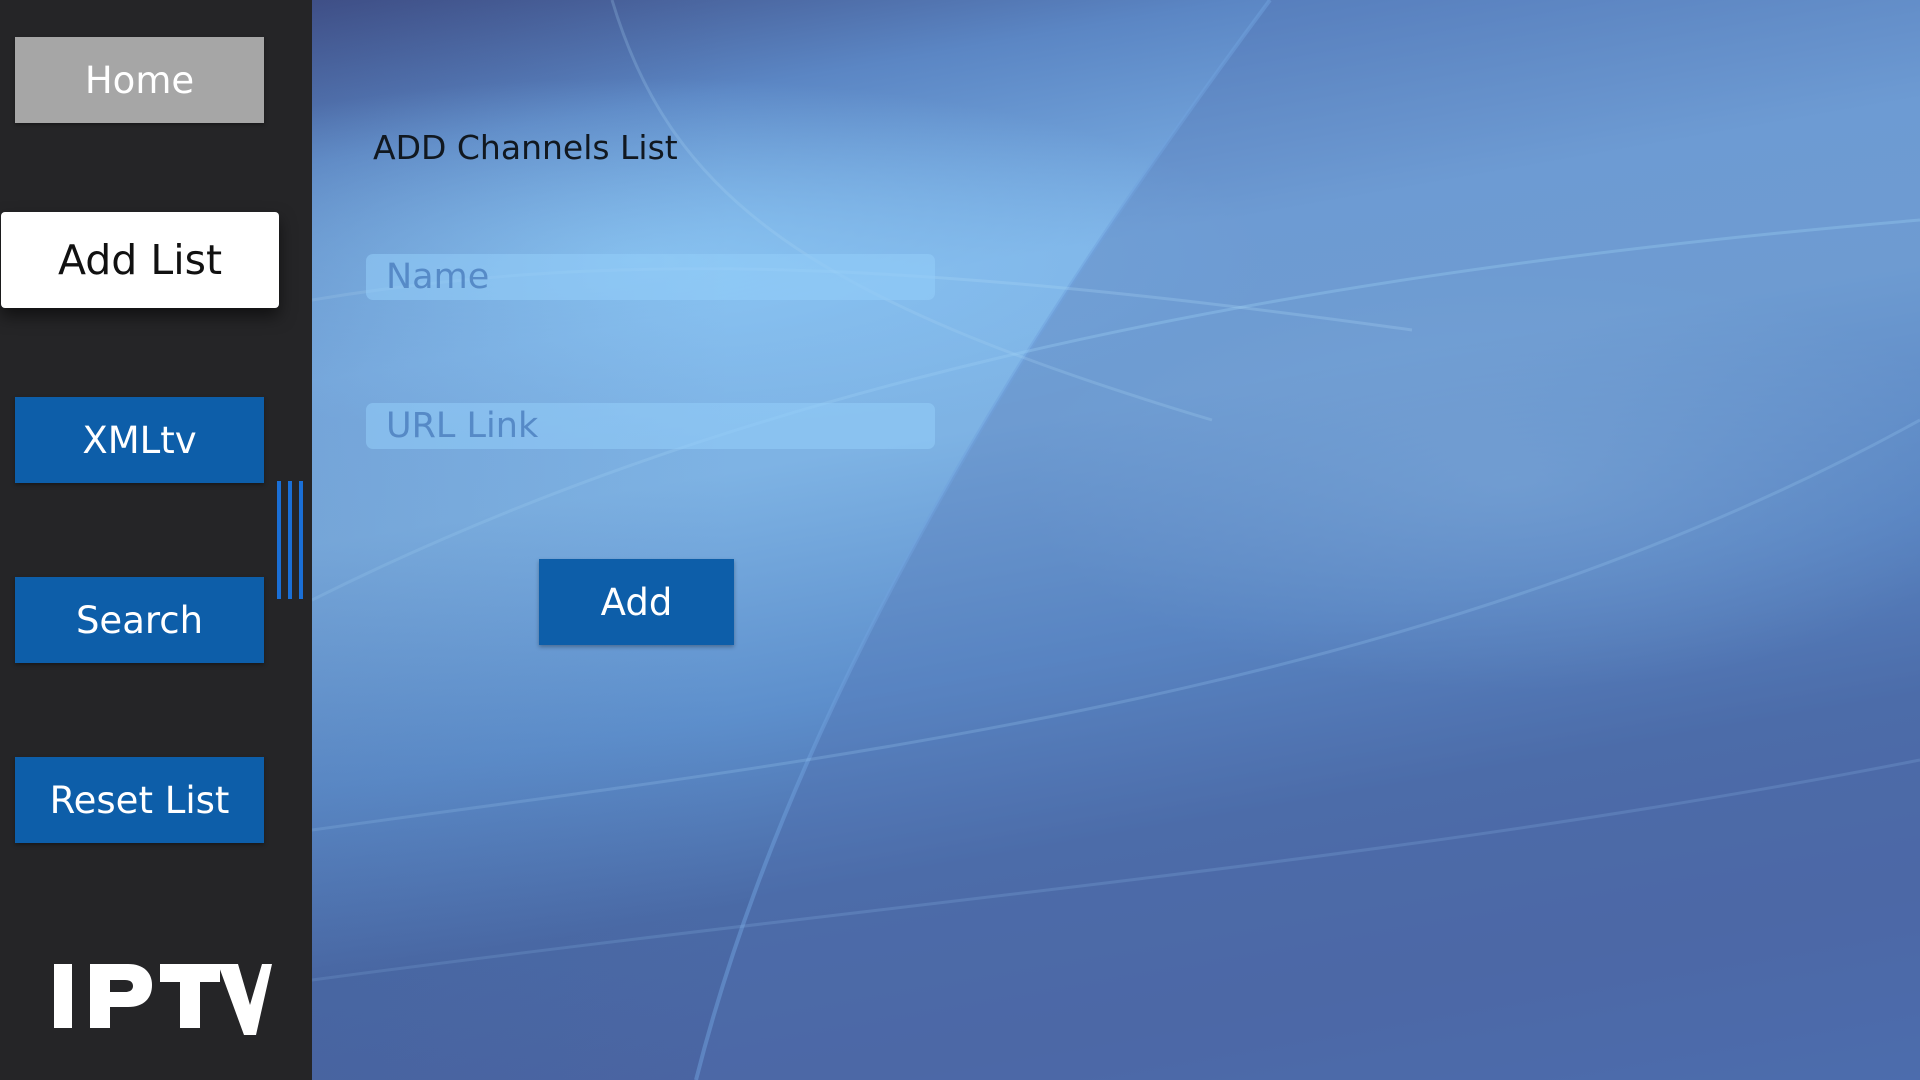  I want to click on page-title: ADD Channels List, so click(525, 147).